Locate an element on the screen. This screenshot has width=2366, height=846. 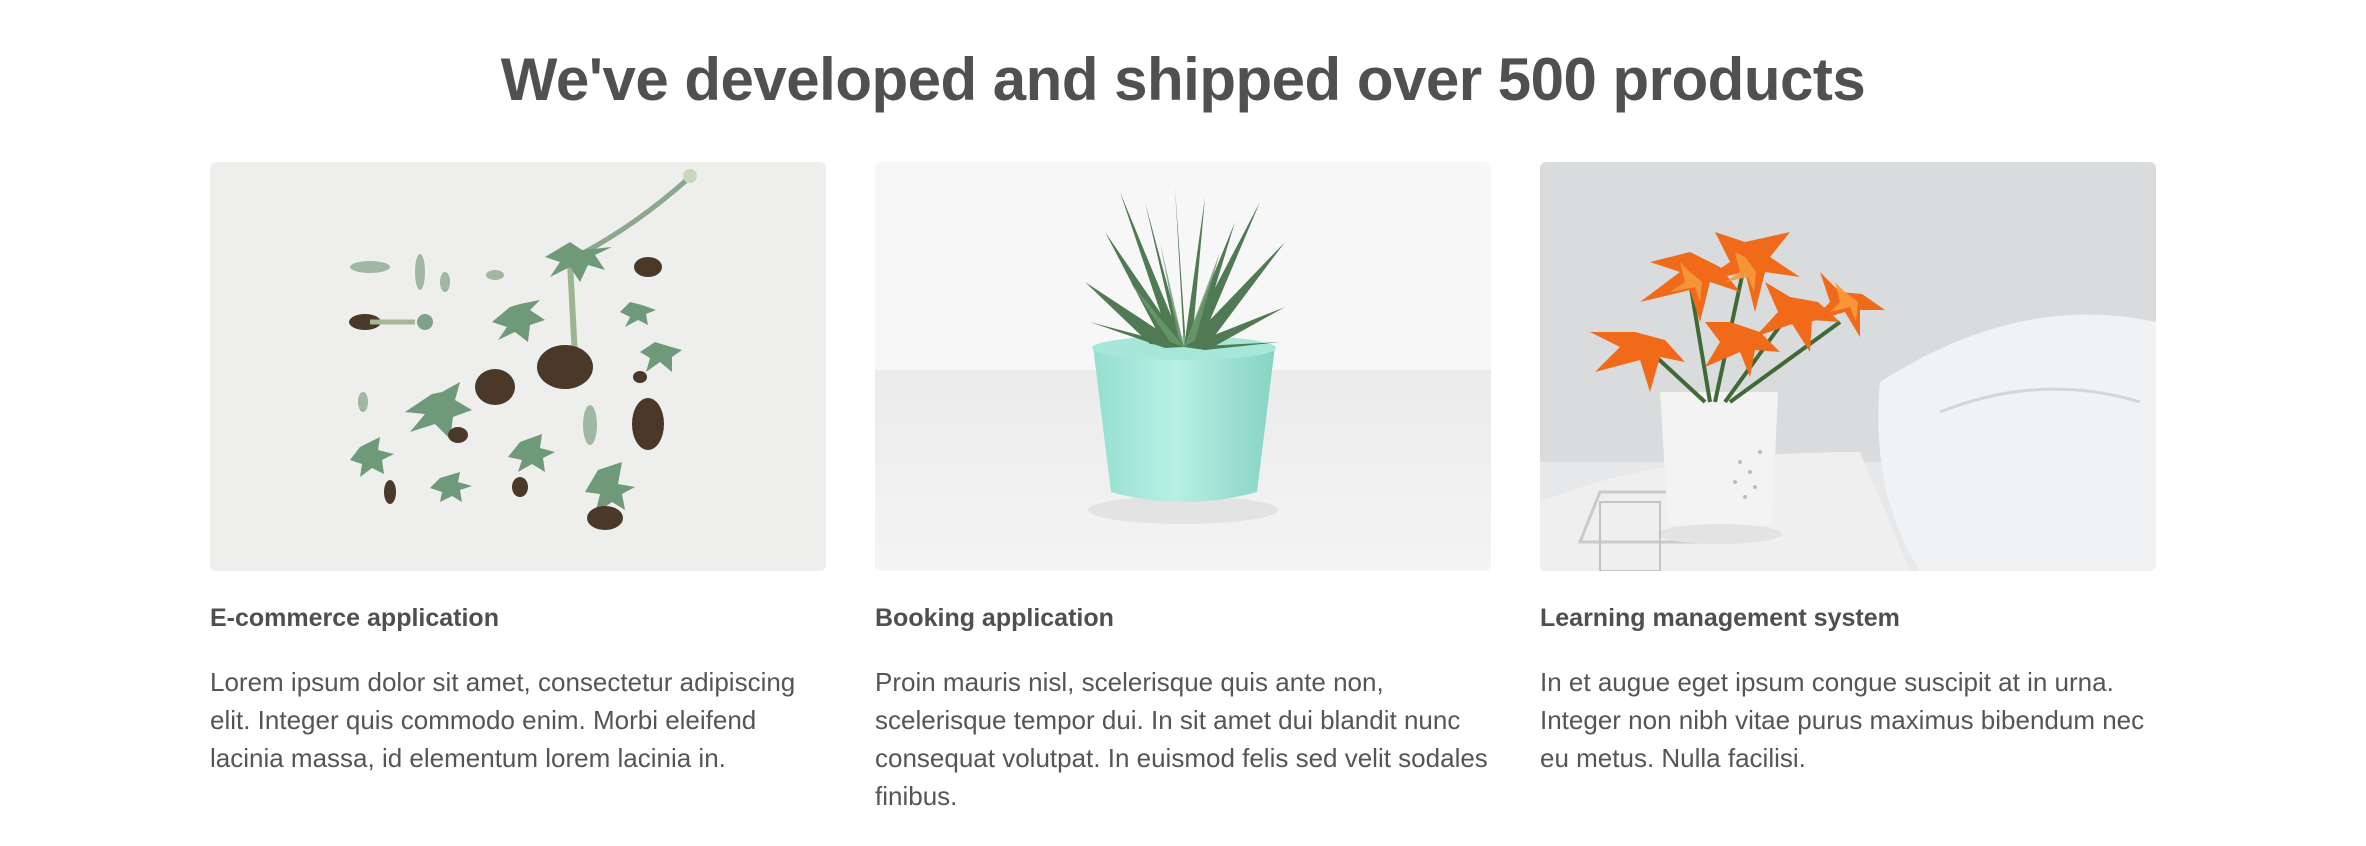
card-title: Learning management system is located at coordinates (1720, 618).